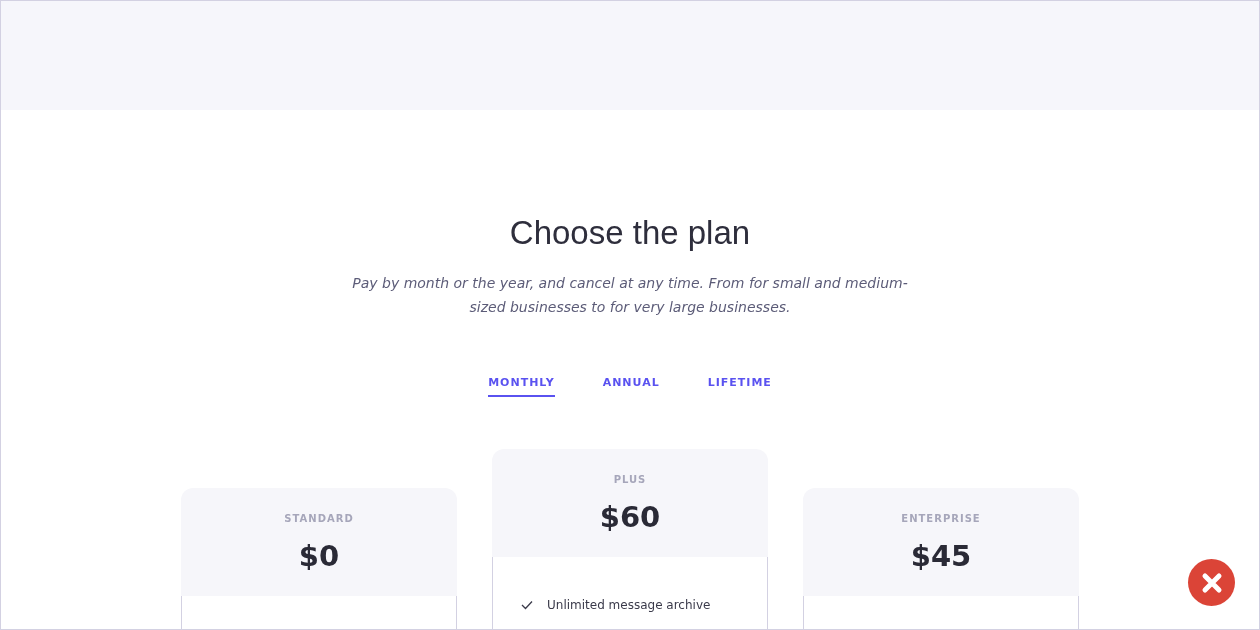  I want to click on check-icon, so click(527, 605).